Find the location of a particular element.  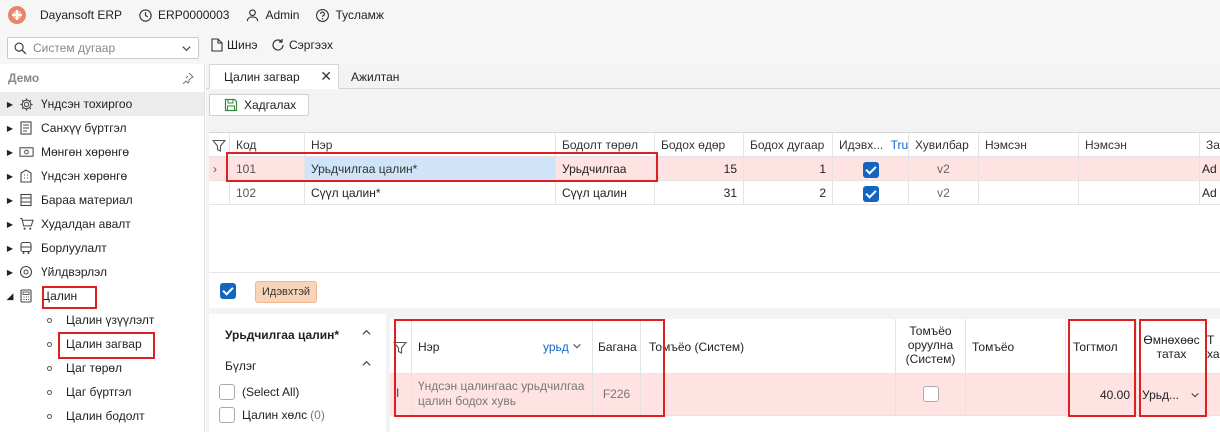

cell-formula-editable is located at coordinates (931, 395).